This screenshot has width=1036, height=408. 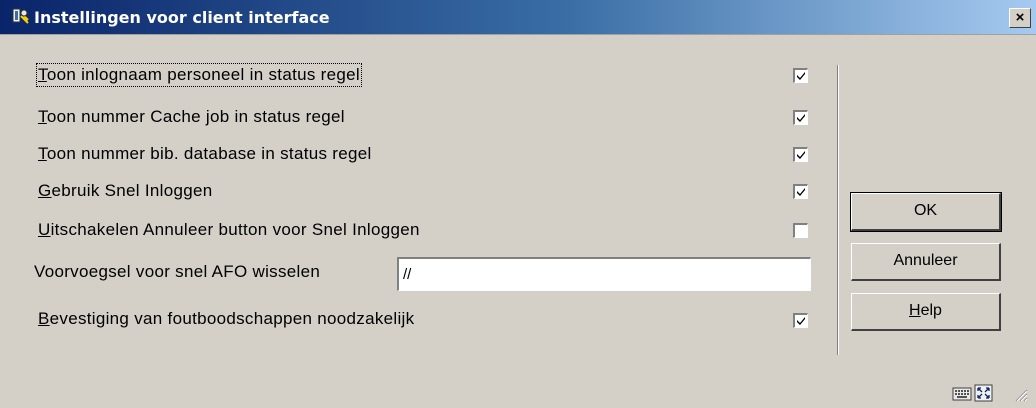 I want to click on keyboard-icon, so click(x=962, y=395).